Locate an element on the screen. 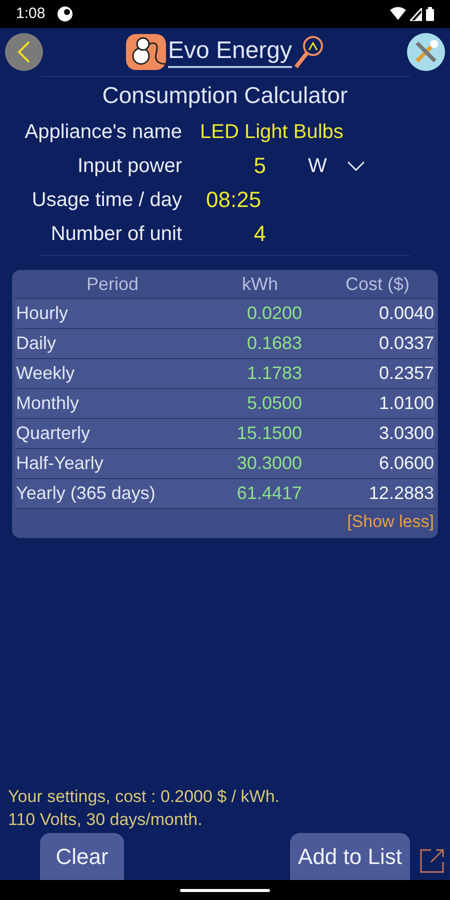 The image size is (450, 900). back-button is located at coordinates (24, 52).